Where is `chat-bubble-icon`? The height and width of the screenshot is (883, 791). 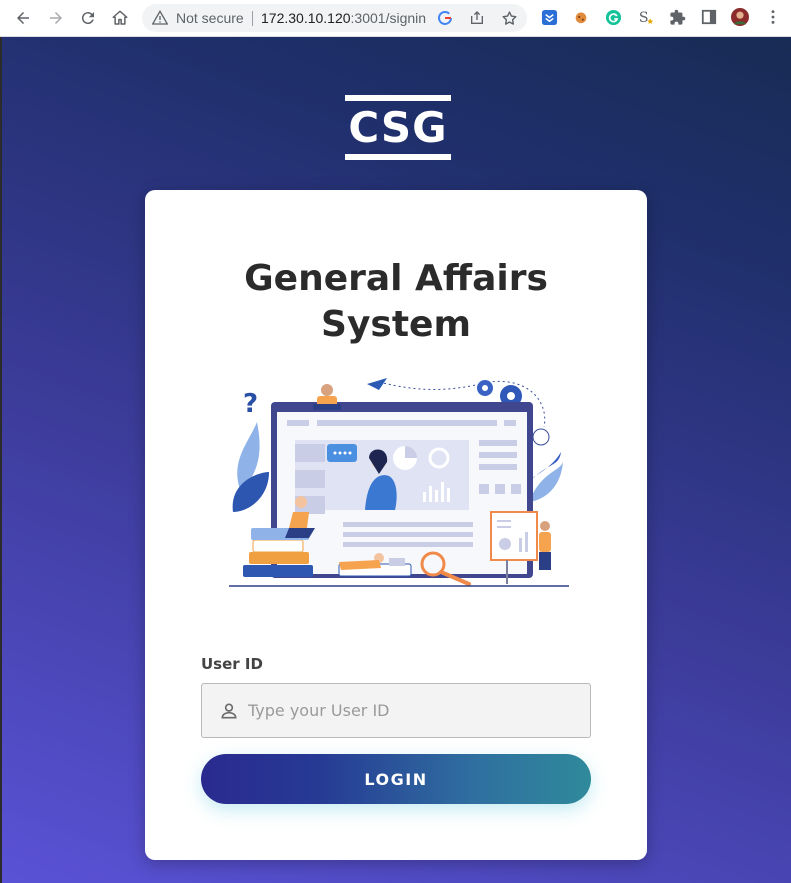 chat-bubble-icon is located at coordinates (342, 453).